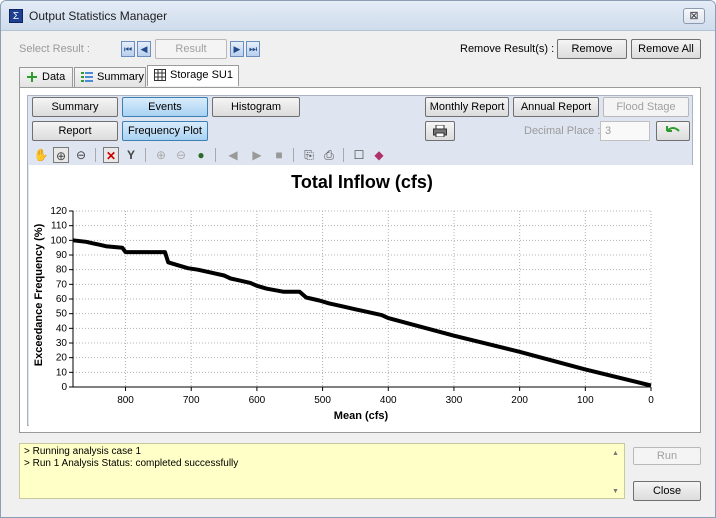  Describe the element at coordinates (615, 491) in the screenshot. I see `scroll-down-icon: ▼` at that location.